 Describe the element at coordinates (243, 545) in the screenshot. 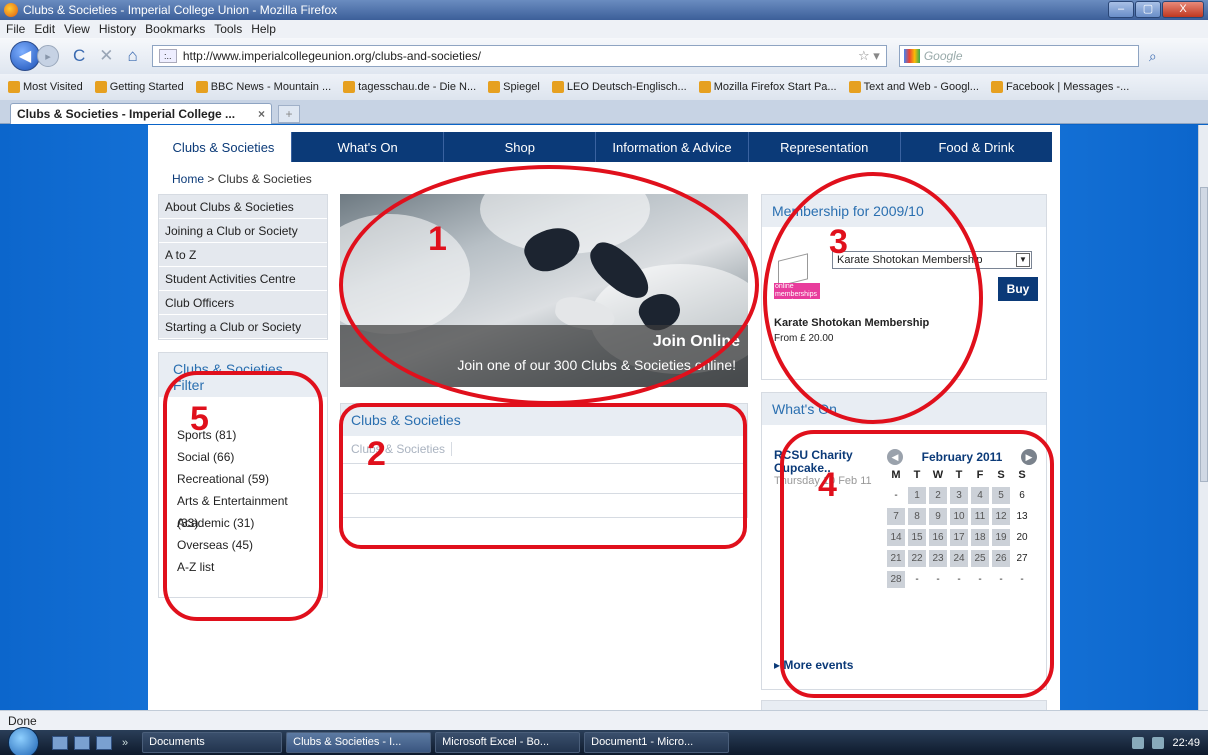

I see `filter-overseas: Overseas (45)` at that location.